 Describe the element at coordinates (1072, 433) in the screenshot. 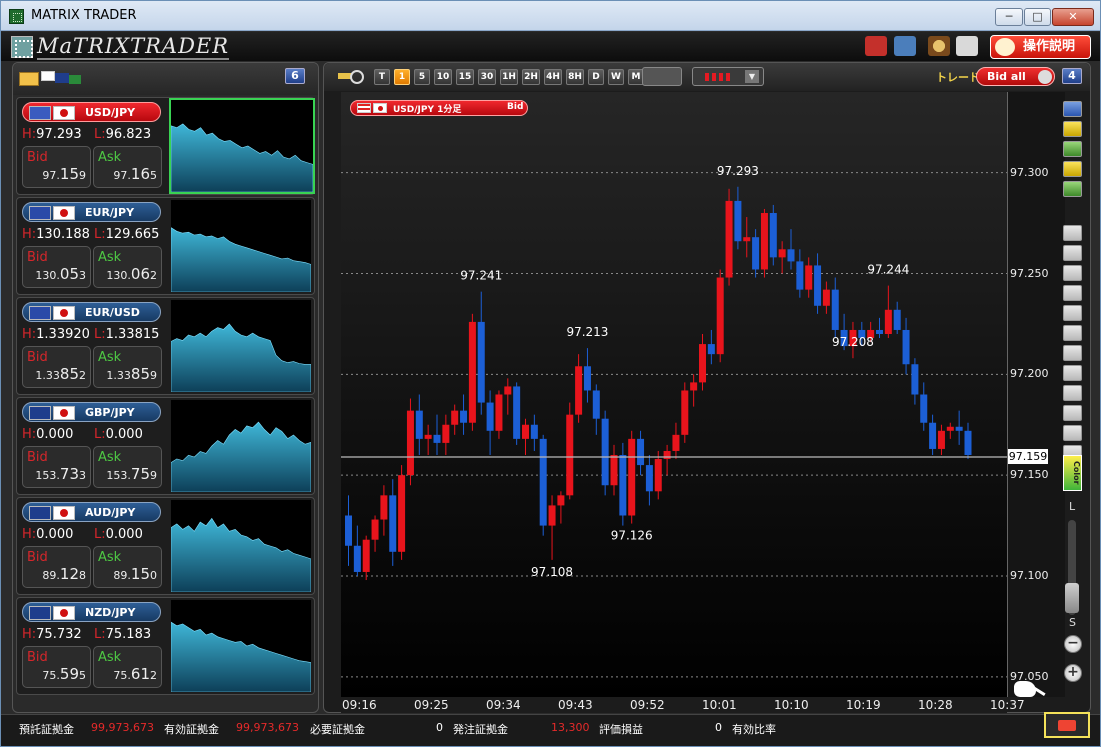

I see `eraser-icon` at that location.